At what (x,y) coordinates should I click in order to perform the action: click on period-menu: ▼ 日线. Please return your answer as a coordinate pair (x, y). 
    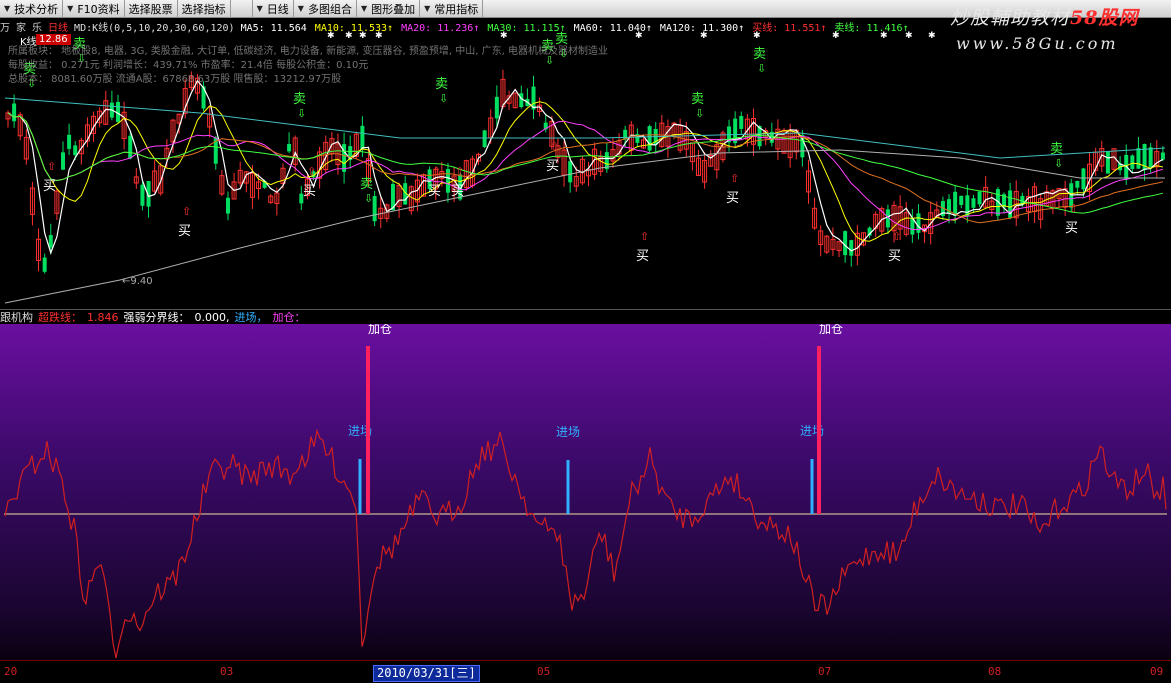
    Looking at the image, I should click on (273, 9).